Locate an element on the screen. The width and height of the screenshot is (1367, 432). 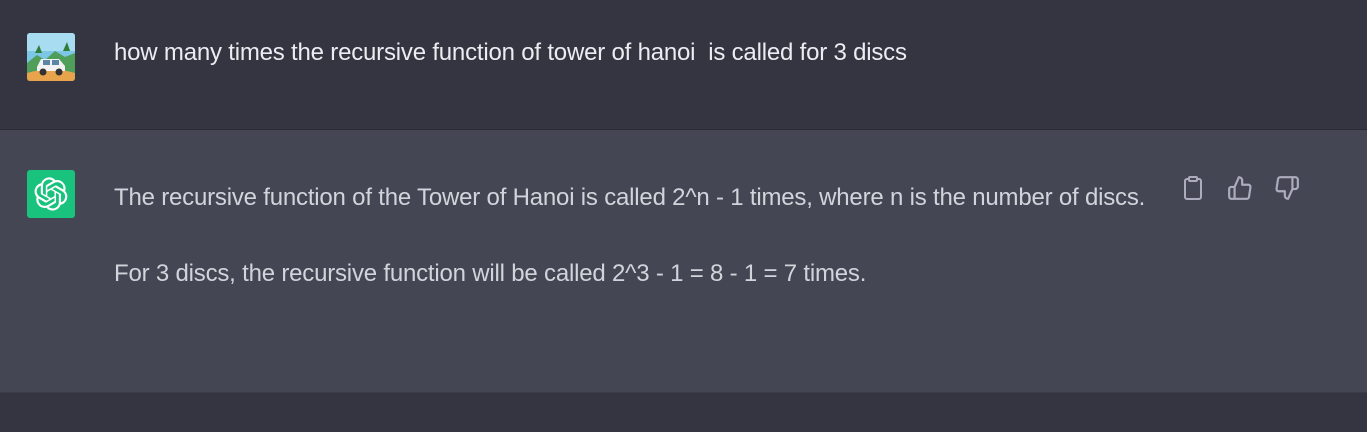
thumbs-down-icon is located at coordinates (1287, 188).